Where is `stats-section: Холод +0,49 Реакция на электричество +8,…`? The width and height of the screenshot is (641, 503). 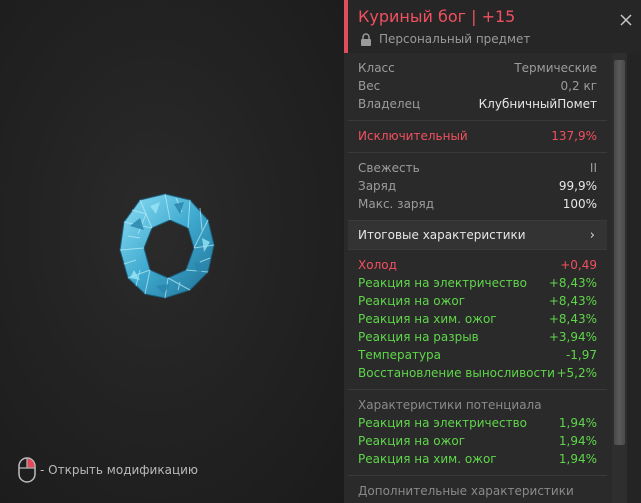
stats-section: Холод +0,49 Реакция на электричество +8,… is located at coordinates (477, 320).